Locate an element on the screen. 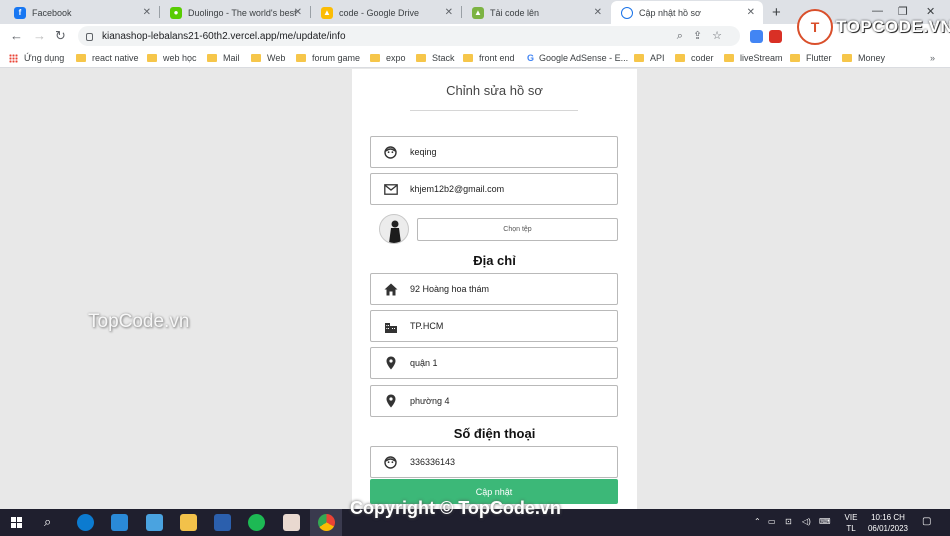 Image resolution: width=950 pixels, height=536 pixels. district-field: quận 1 is located at coordinates (494, 363).